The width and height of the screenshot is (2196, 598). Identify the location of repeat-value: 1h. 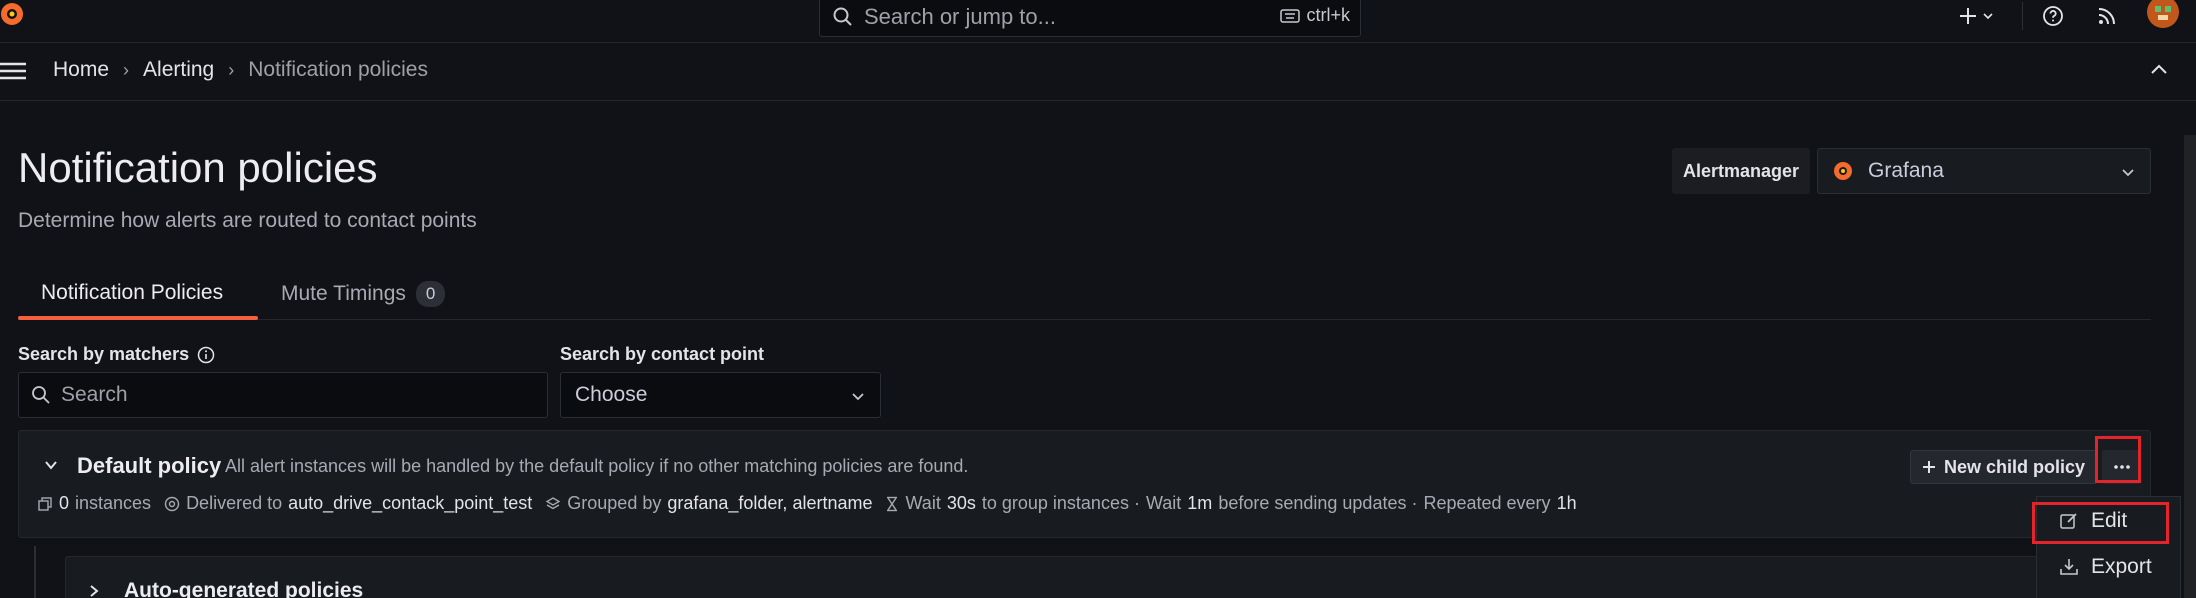
(1566, 503).